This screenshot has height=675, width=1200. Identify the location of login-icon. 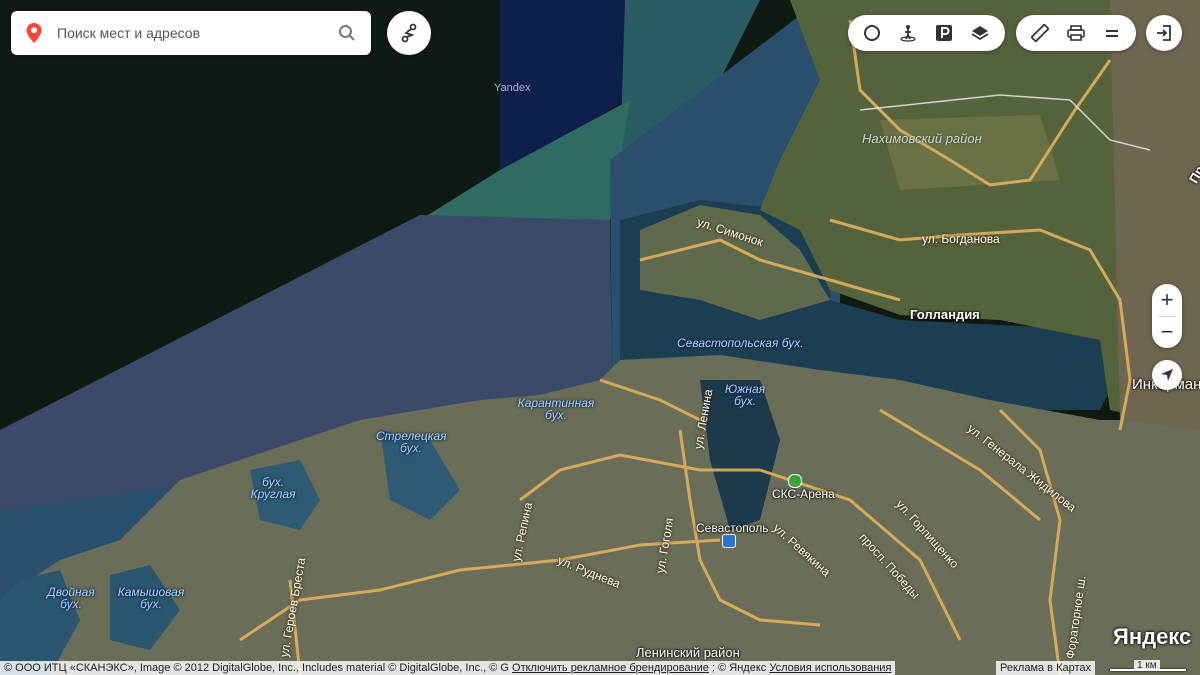
(1164, 33).